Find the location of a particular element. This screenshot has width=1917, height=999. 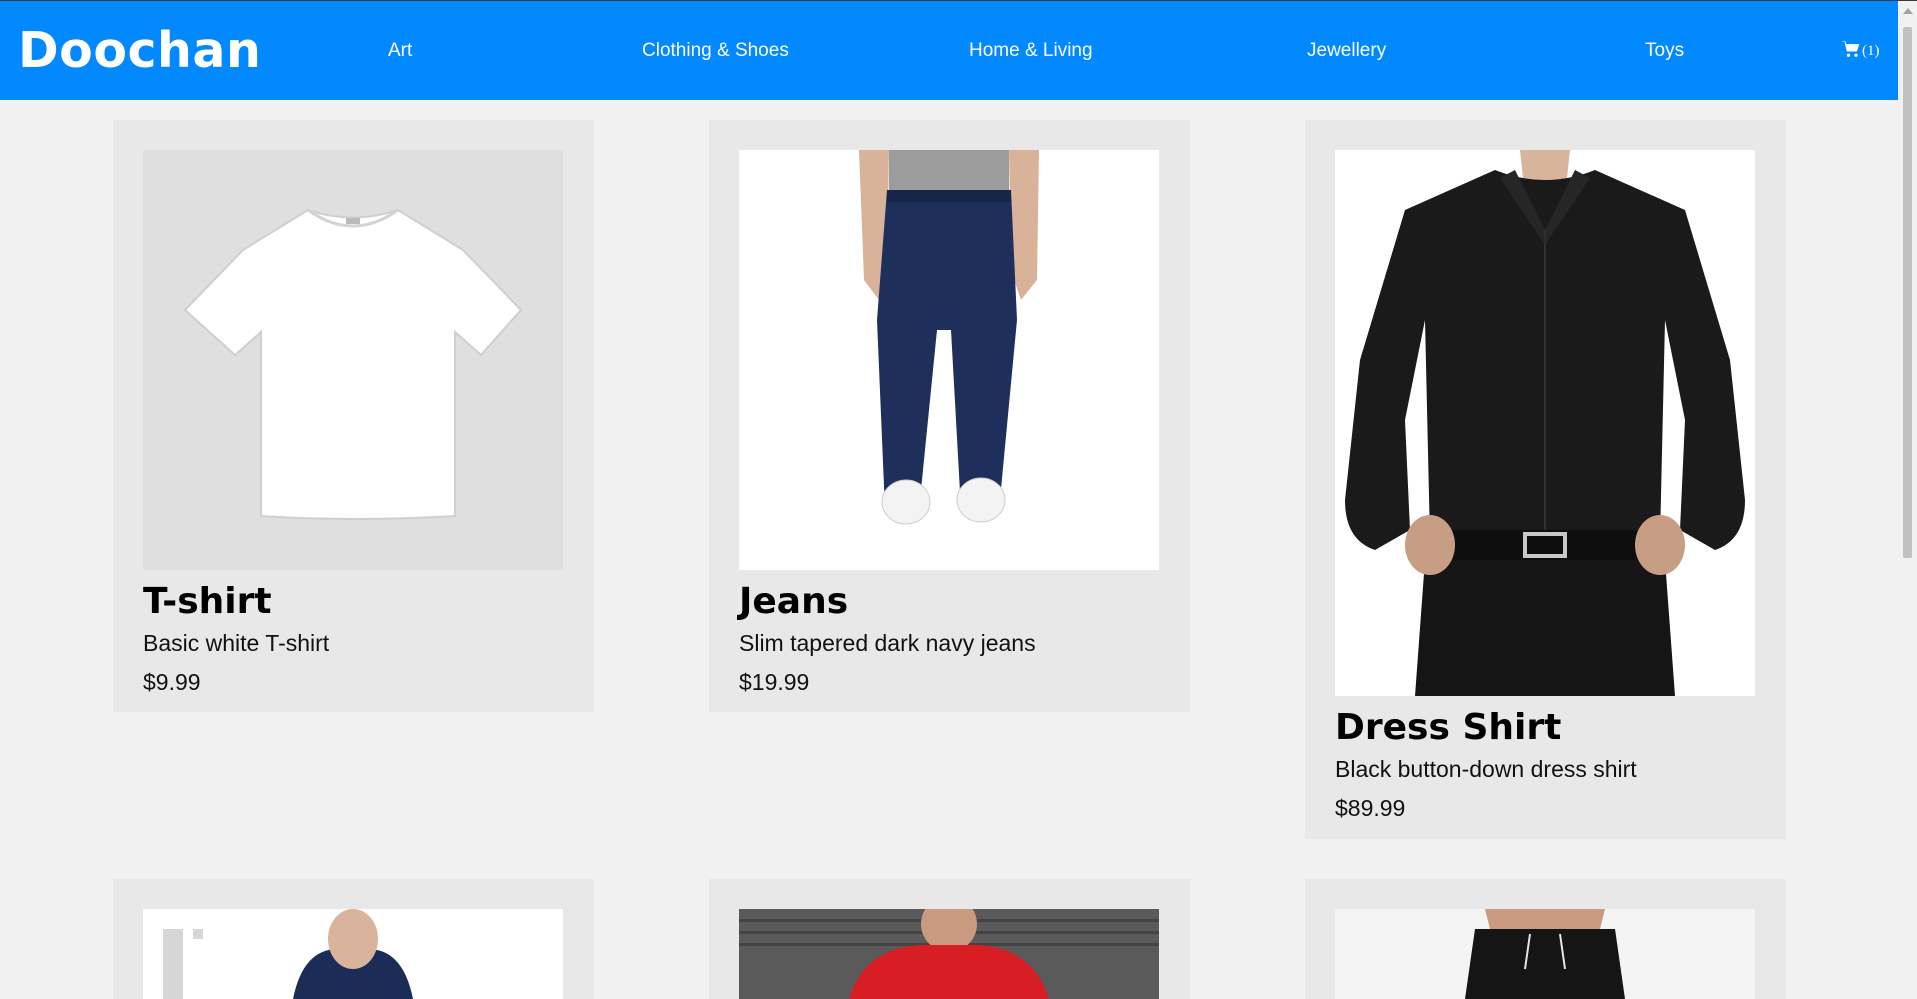

product-title: Dress Shirt is located at coordinates (1448, 728).